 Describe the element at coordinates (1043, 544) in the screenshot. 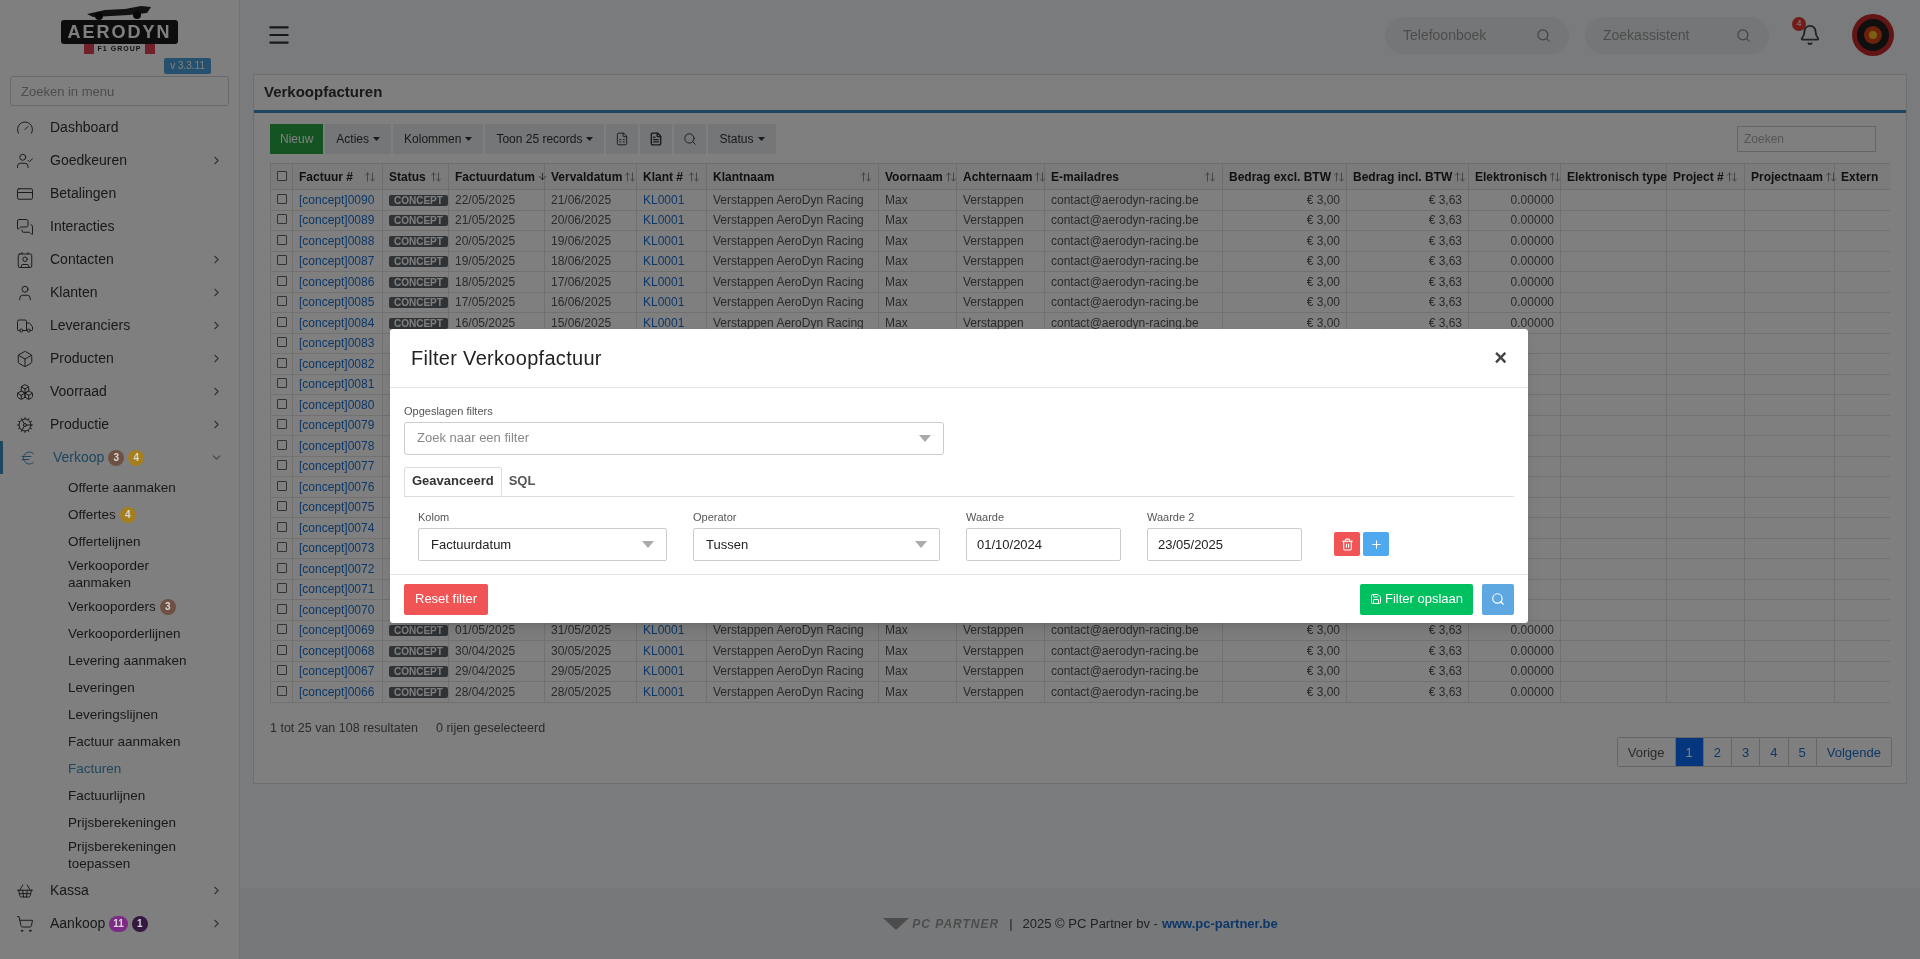

I see `value-field: 01/10/2024` at that location.